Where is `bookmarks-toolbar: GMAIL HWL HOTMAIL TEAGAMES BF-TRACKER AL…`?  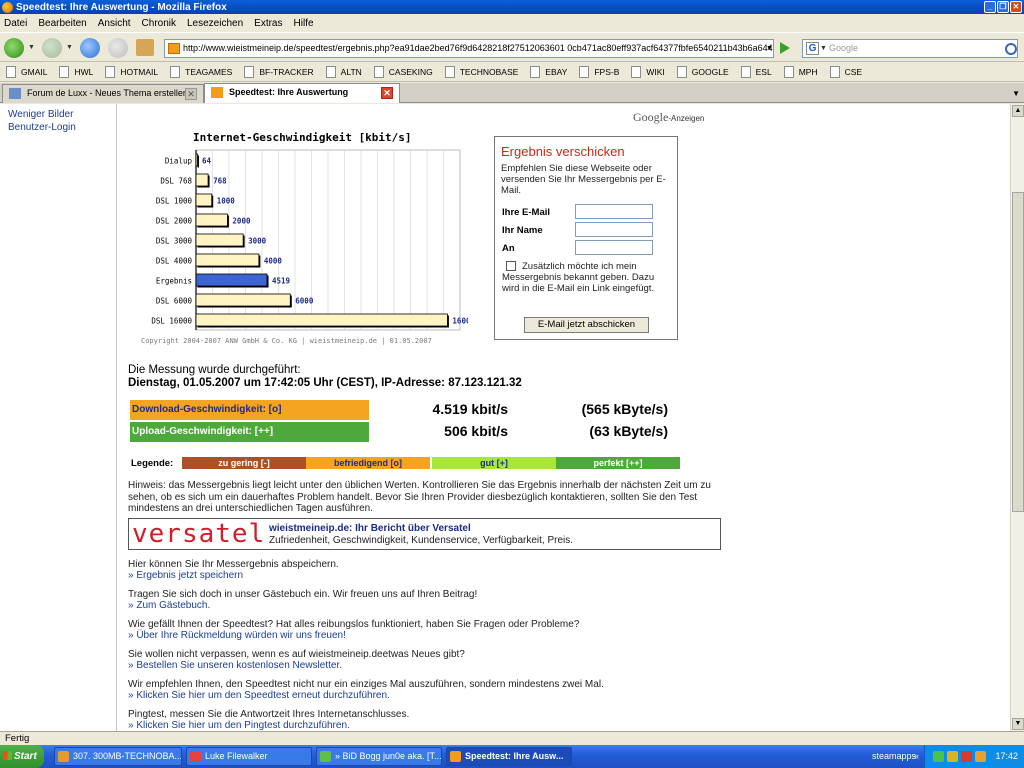 bookmarks-toolbar: GMAIL HWL HOTMAIL TEAGAMES BF-TRACKER AL… is located at coordinates (512, 72).